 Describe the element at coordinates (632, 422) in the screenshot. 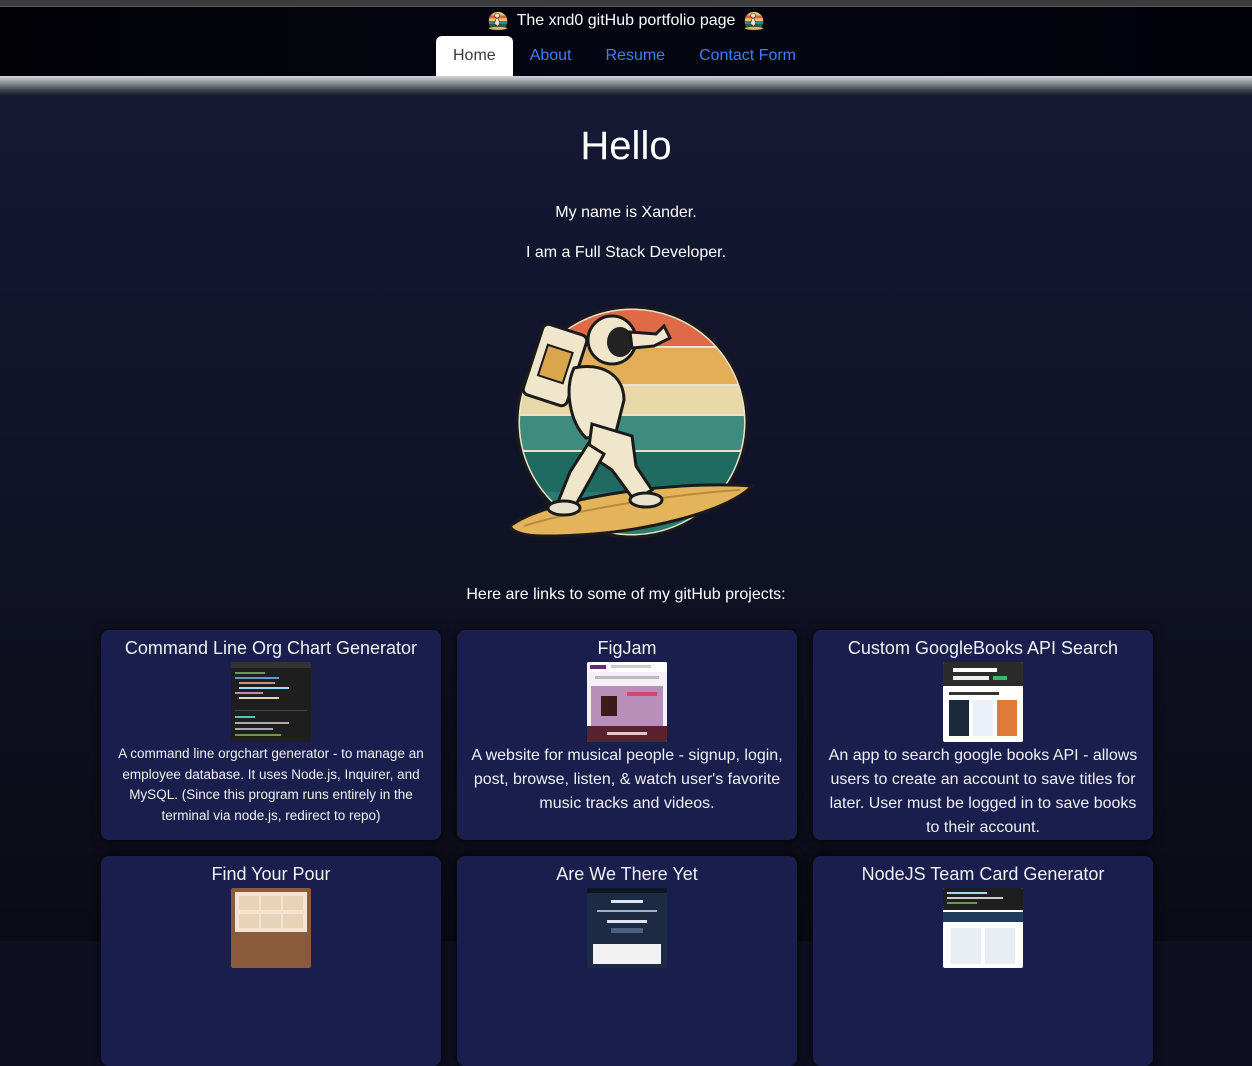

I see `astronaut-surfer-image` at that location.